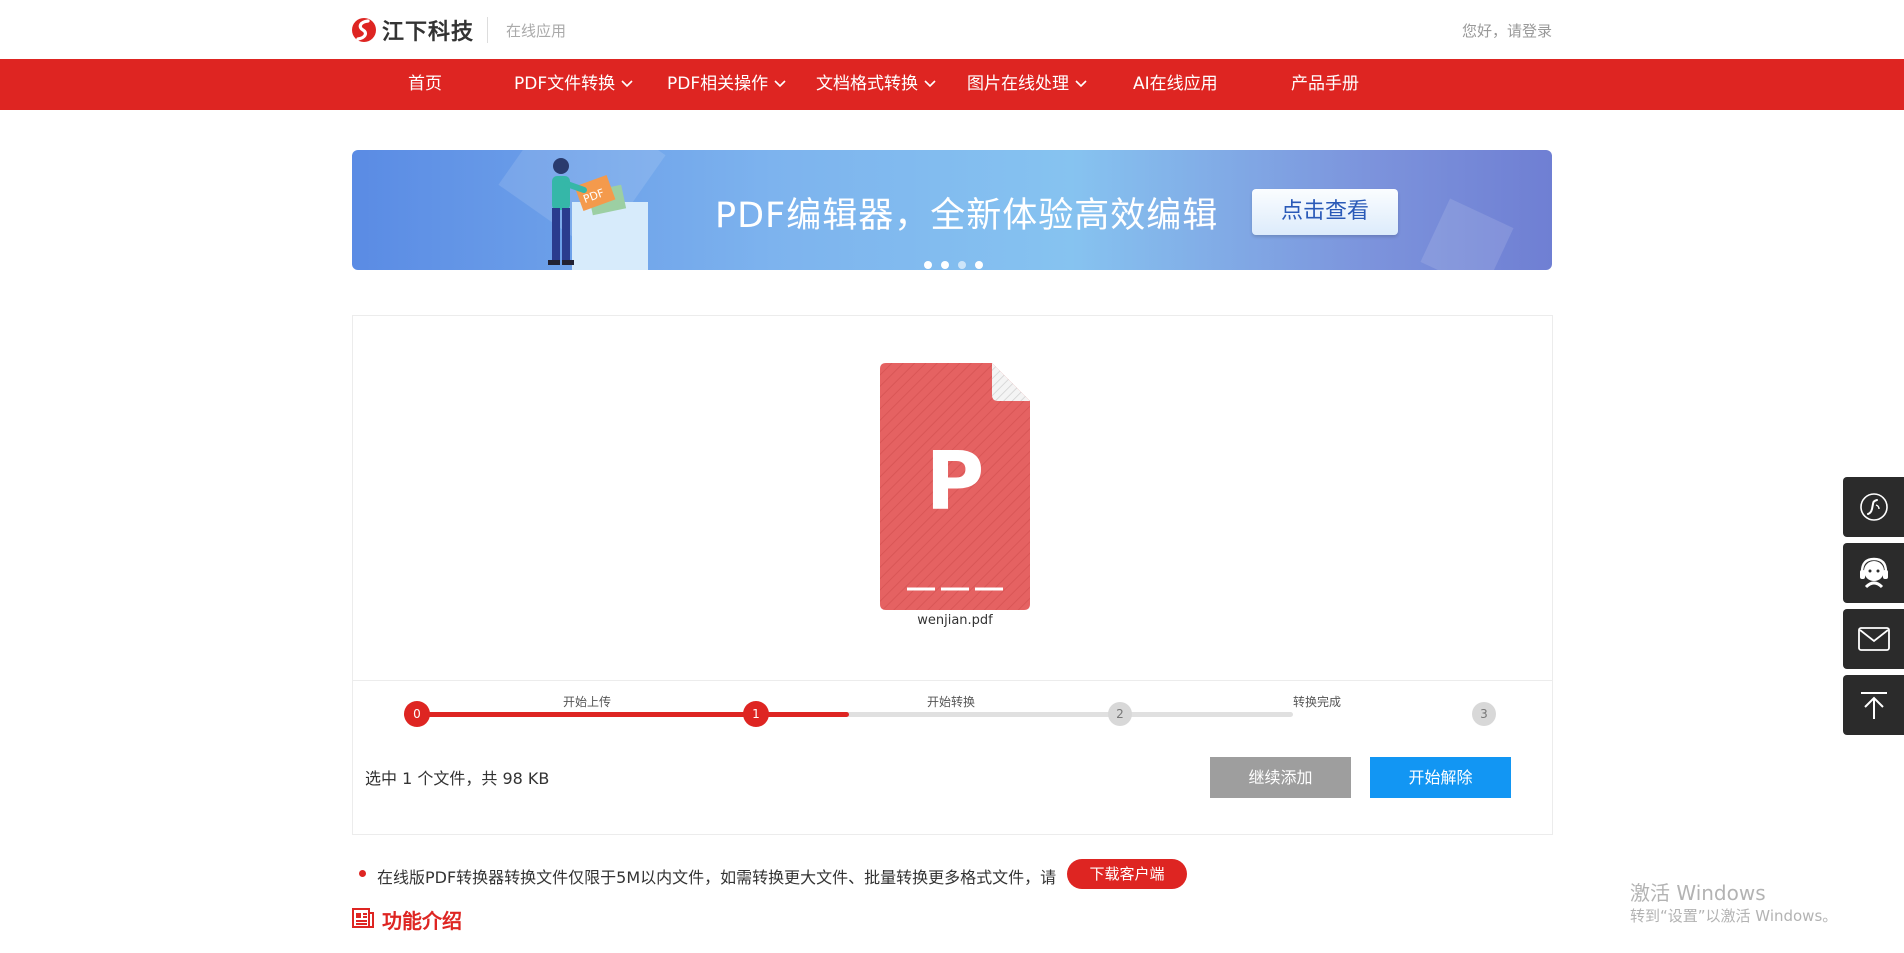  I want to click on phone-icon, so click(1873, 507).